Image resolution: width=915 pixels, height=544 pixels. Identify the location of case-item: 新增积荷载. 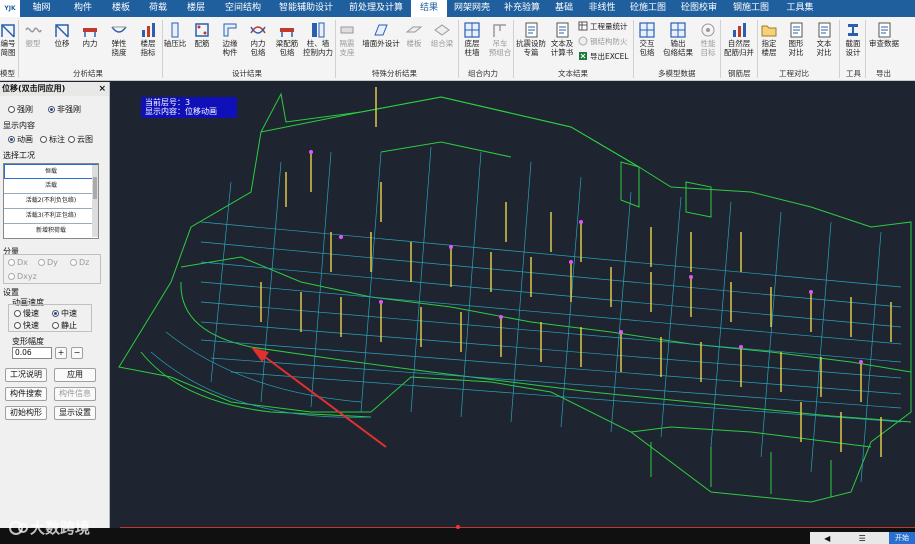
(51, 231).